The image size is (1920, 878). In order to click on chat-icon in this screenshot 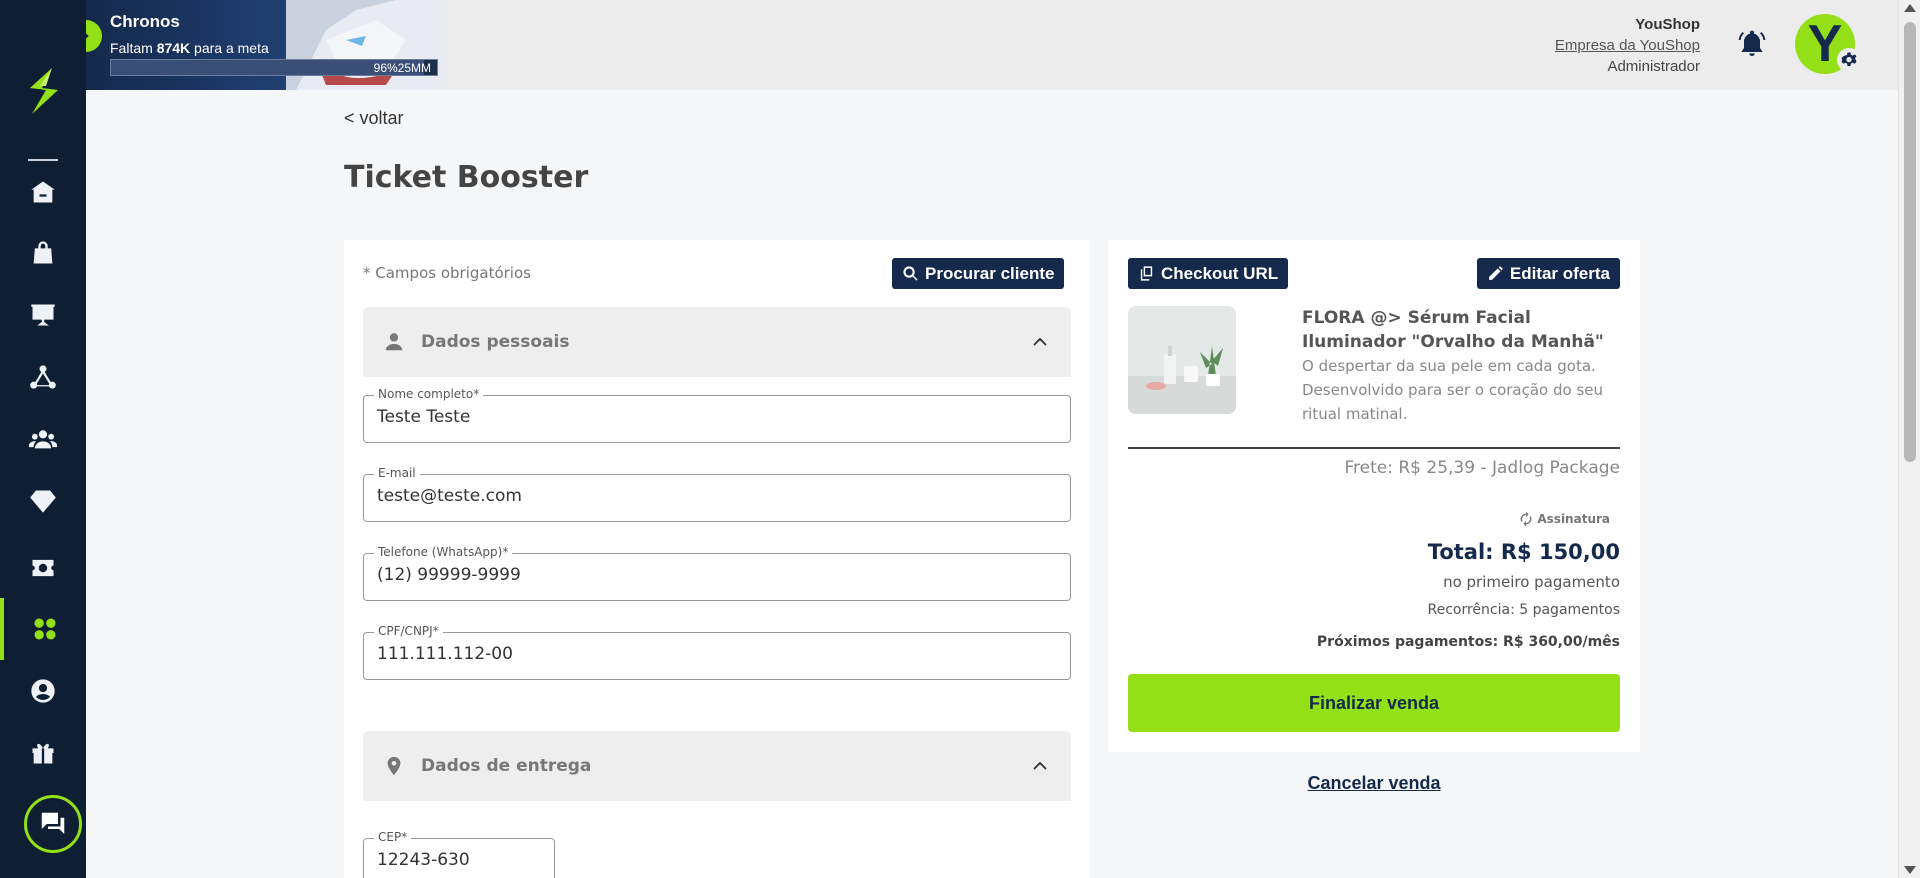, I will do `click(53, 823)`.